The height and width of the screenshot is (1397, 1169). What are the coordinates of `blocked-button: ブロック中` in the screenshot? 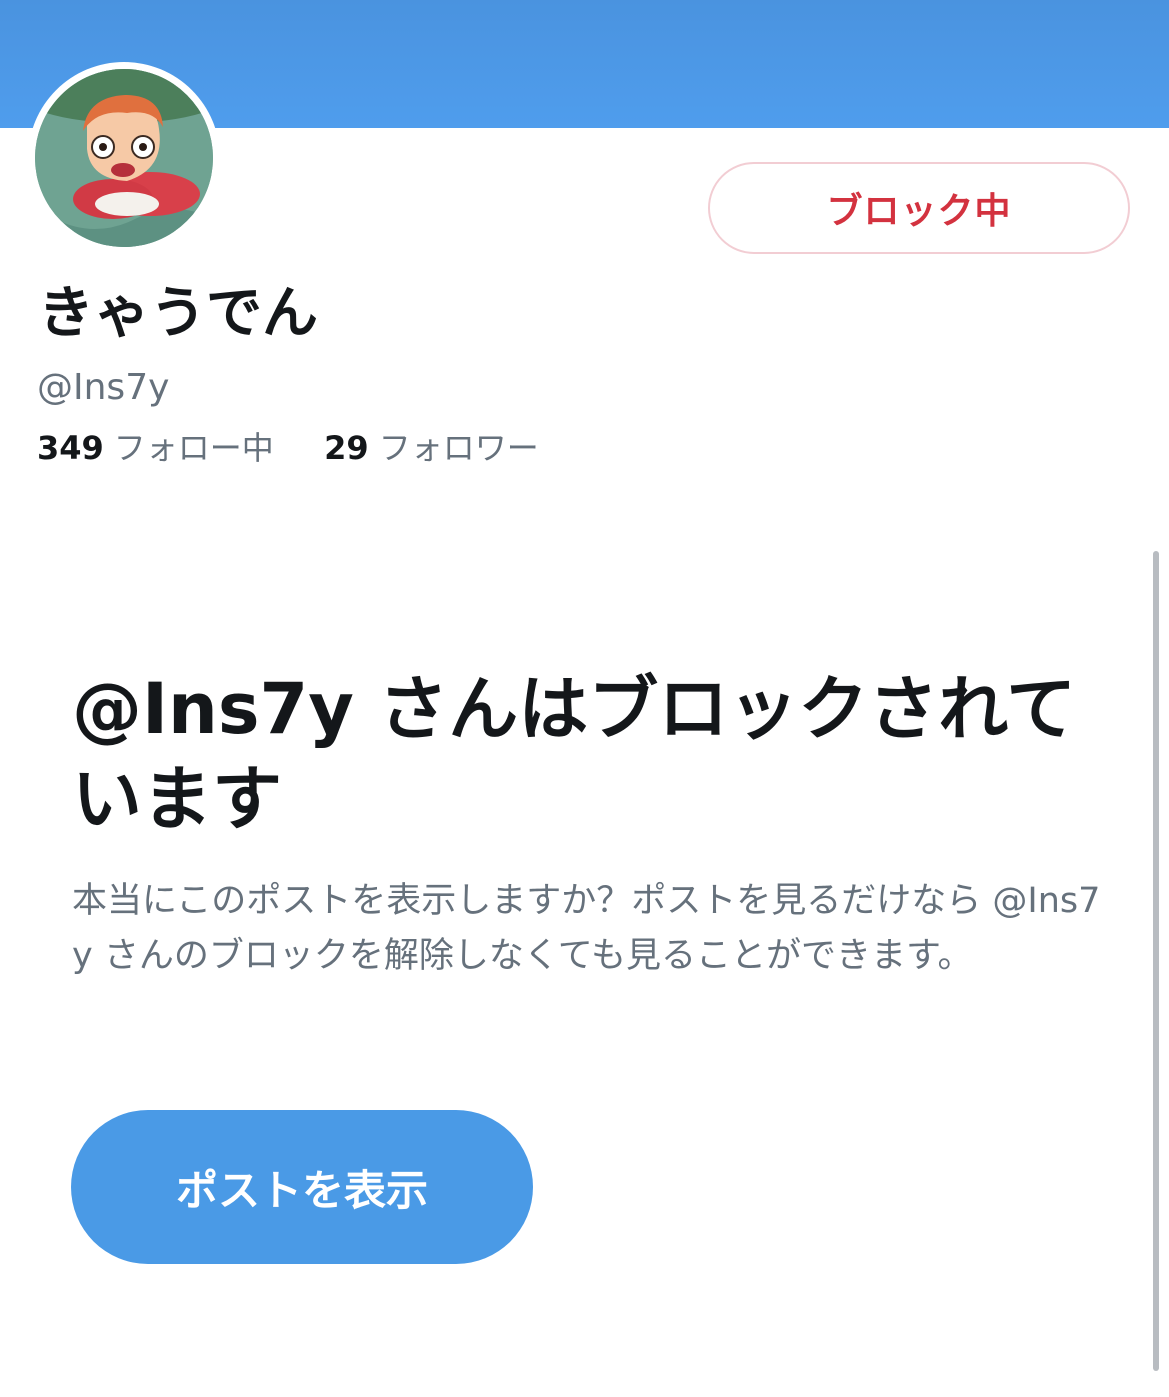 It's located at (919, 208).